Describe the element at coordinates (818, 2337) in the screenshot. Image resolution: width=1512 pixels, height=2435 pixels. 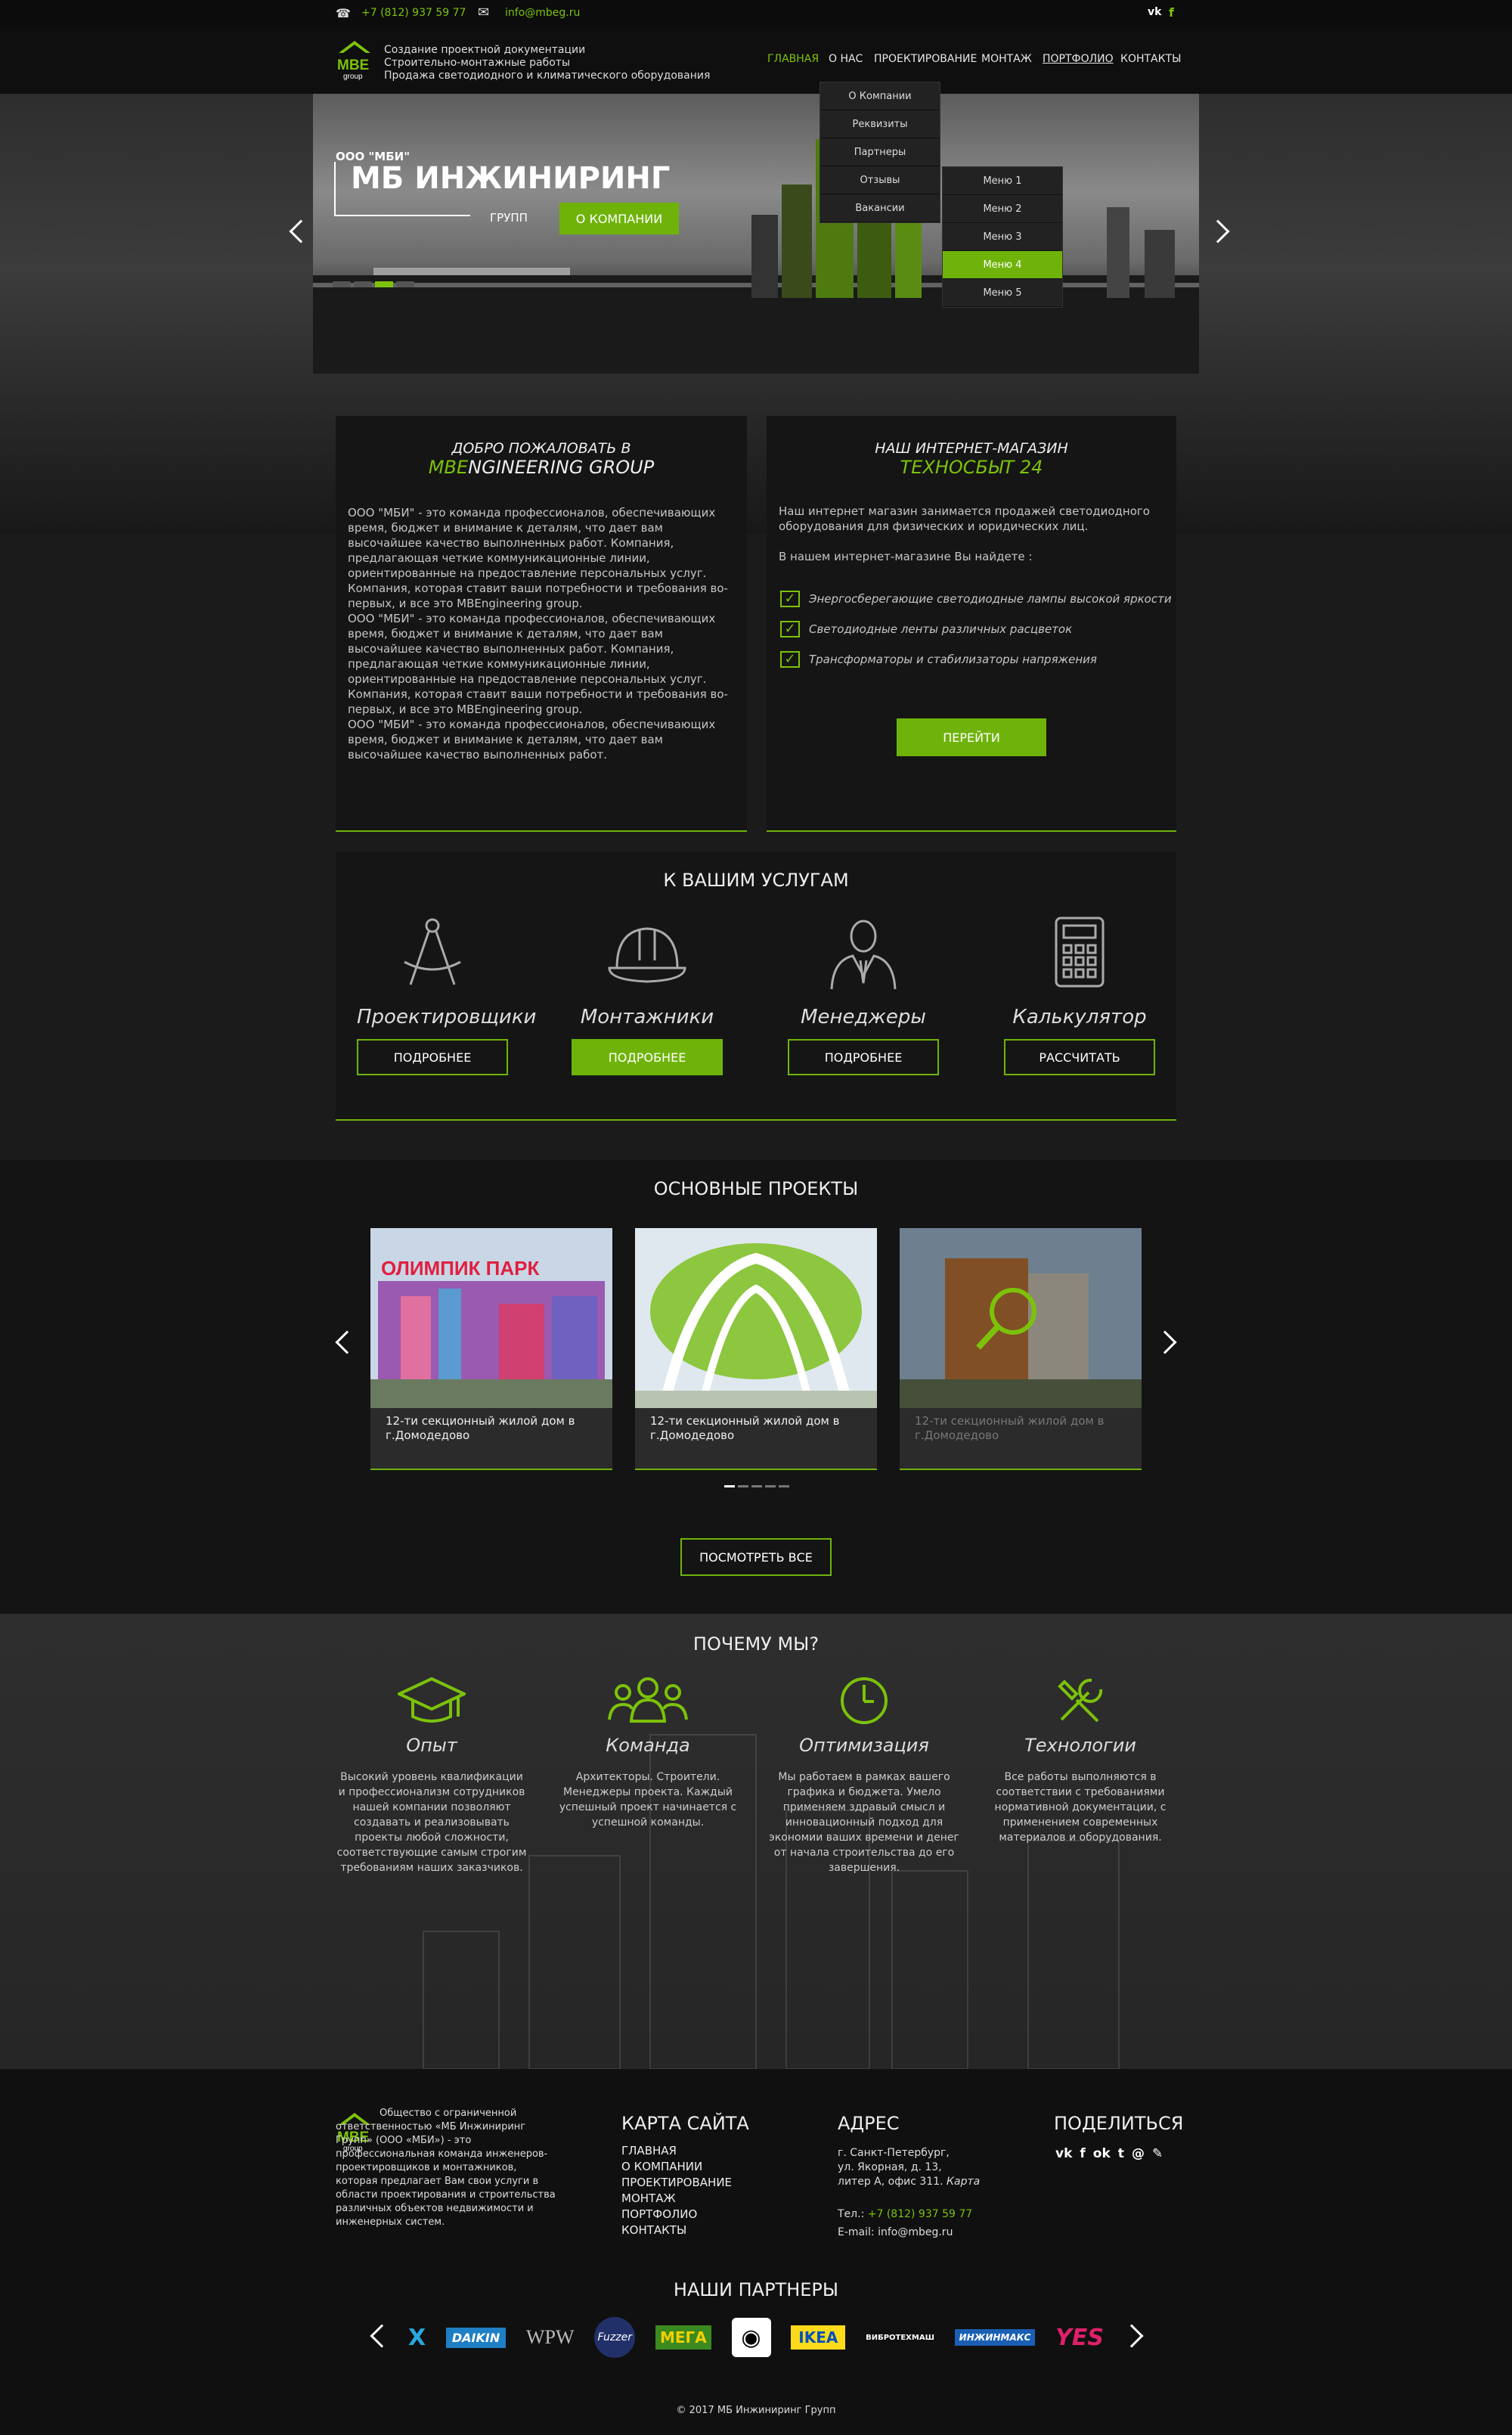
I see `partner-logo: IKEA` at that location.